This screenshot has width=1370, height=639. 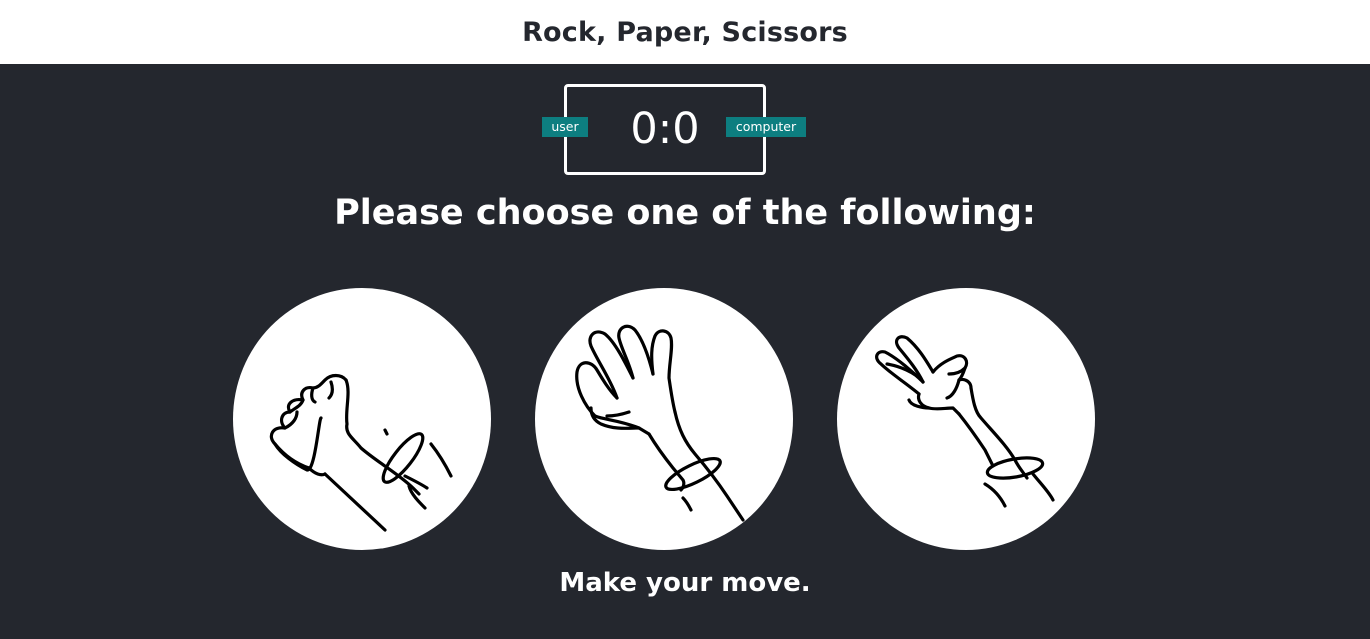 What do you see at coordinates (565, 127) in the screenshot?
I see `user-badge: user` at bounding box center [565, 127].